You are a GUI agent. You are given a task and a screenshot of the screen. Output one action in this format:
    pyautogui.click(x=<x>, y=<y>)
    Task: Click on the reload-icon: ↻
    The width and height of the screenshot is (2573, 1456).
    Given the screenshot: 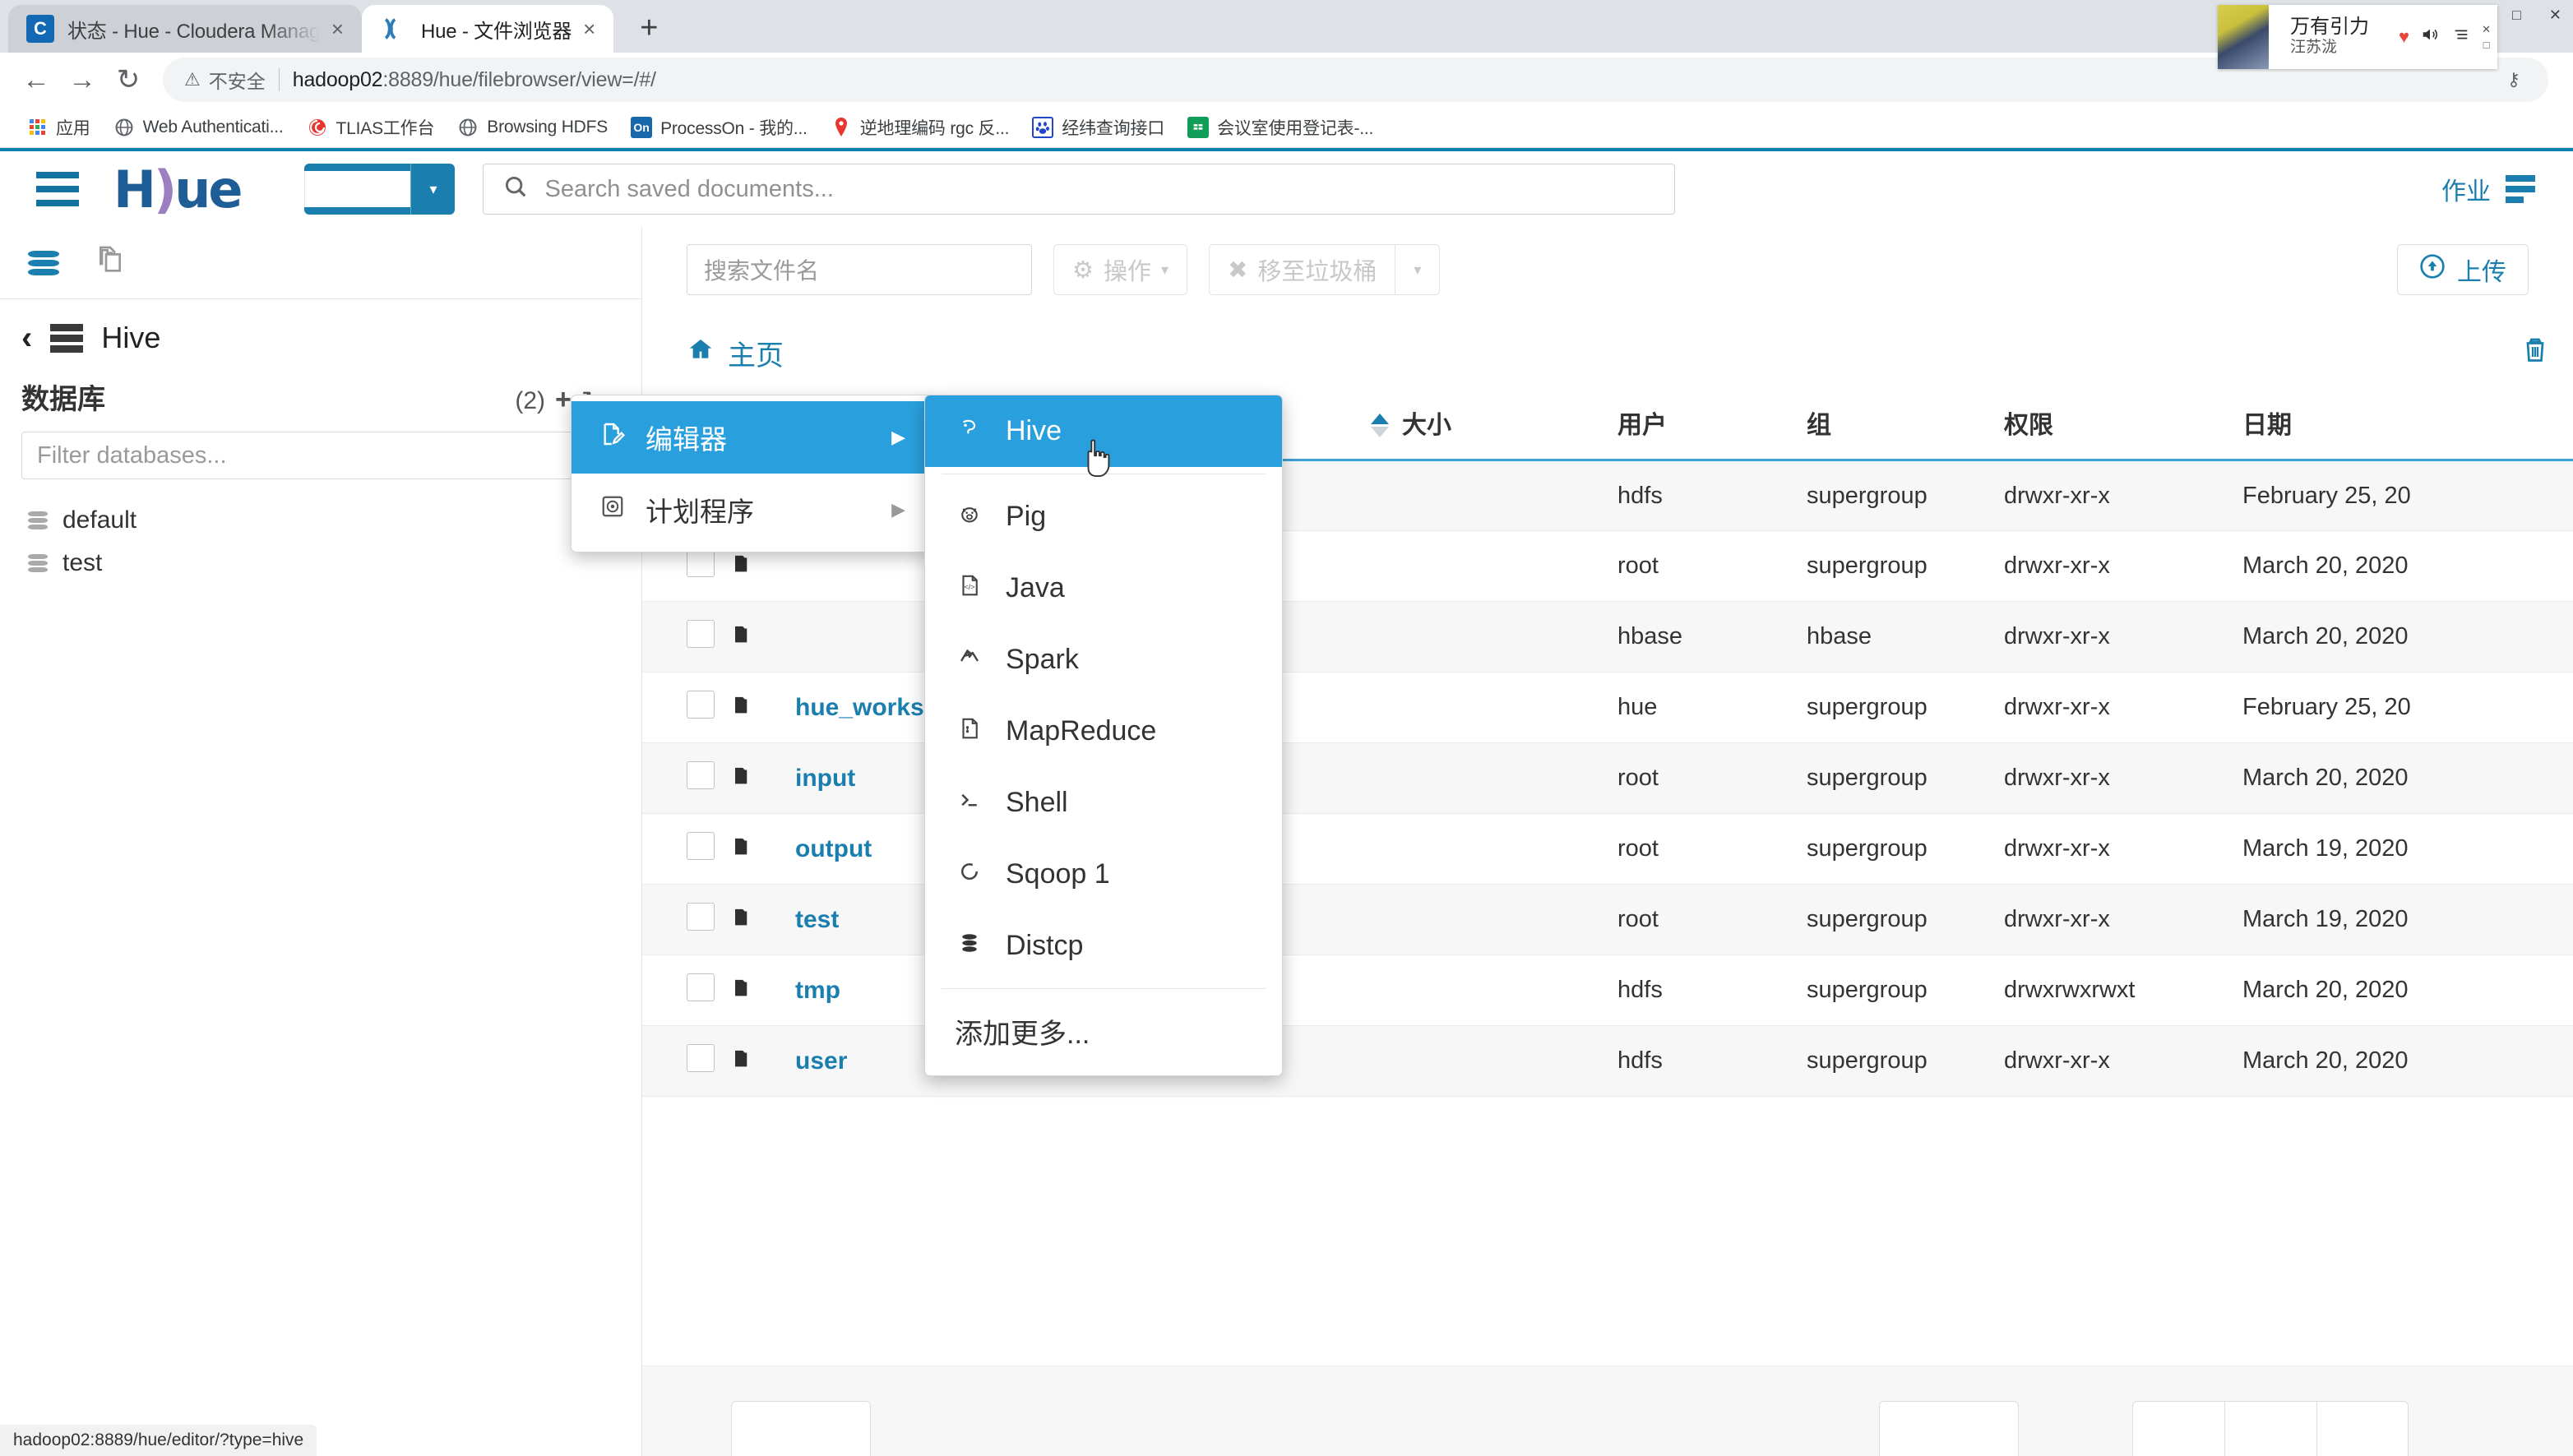 What is the action you would take?
    pyautogui.click(x=128, y=80)
    